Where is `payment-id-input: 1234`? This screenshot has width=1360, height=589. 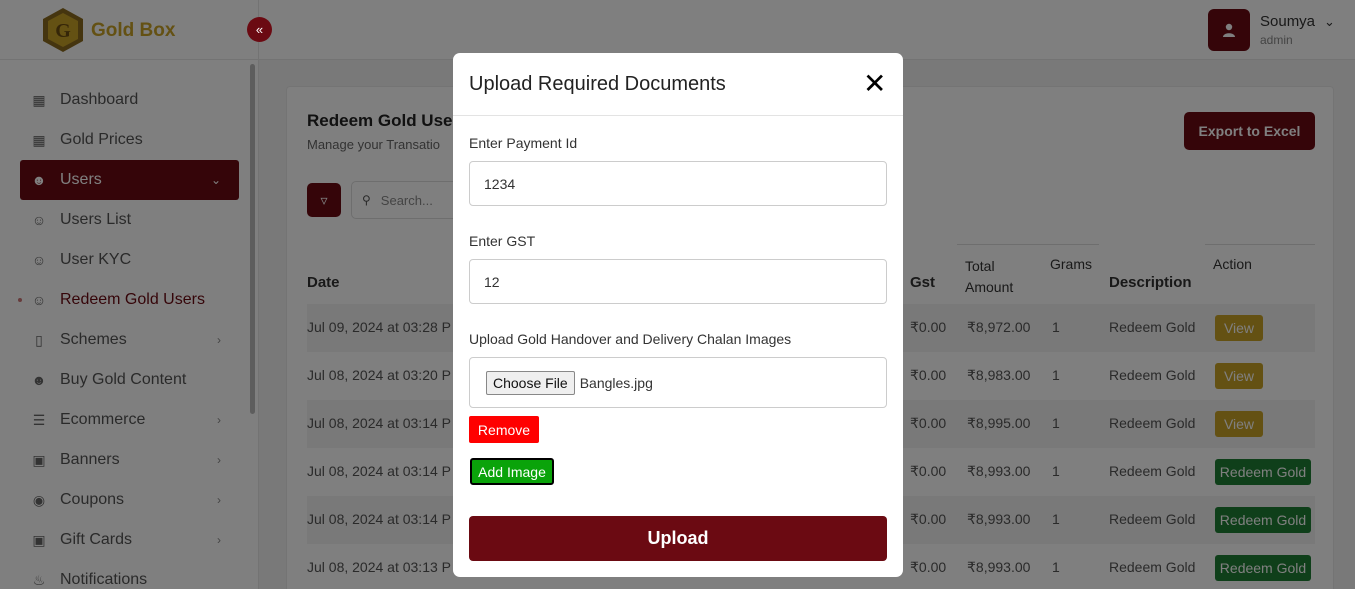
payment-id-input: 1234 is located at coordinates (678, 183).